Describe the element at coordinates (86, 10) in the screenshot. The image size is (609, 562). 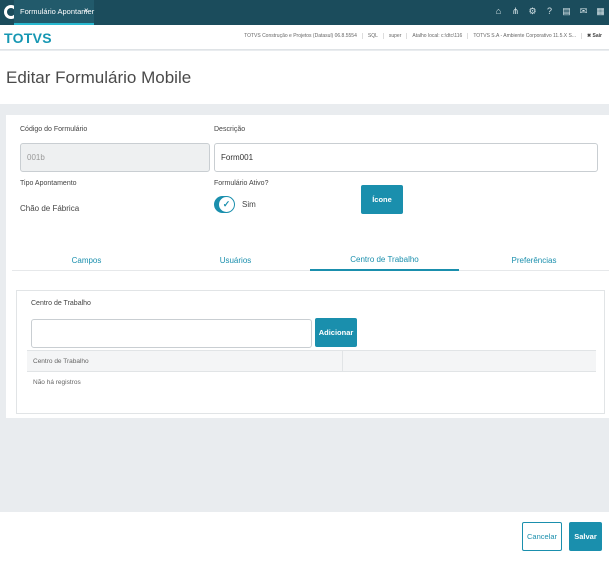
I see `tab-close-icon: ×` at that location.